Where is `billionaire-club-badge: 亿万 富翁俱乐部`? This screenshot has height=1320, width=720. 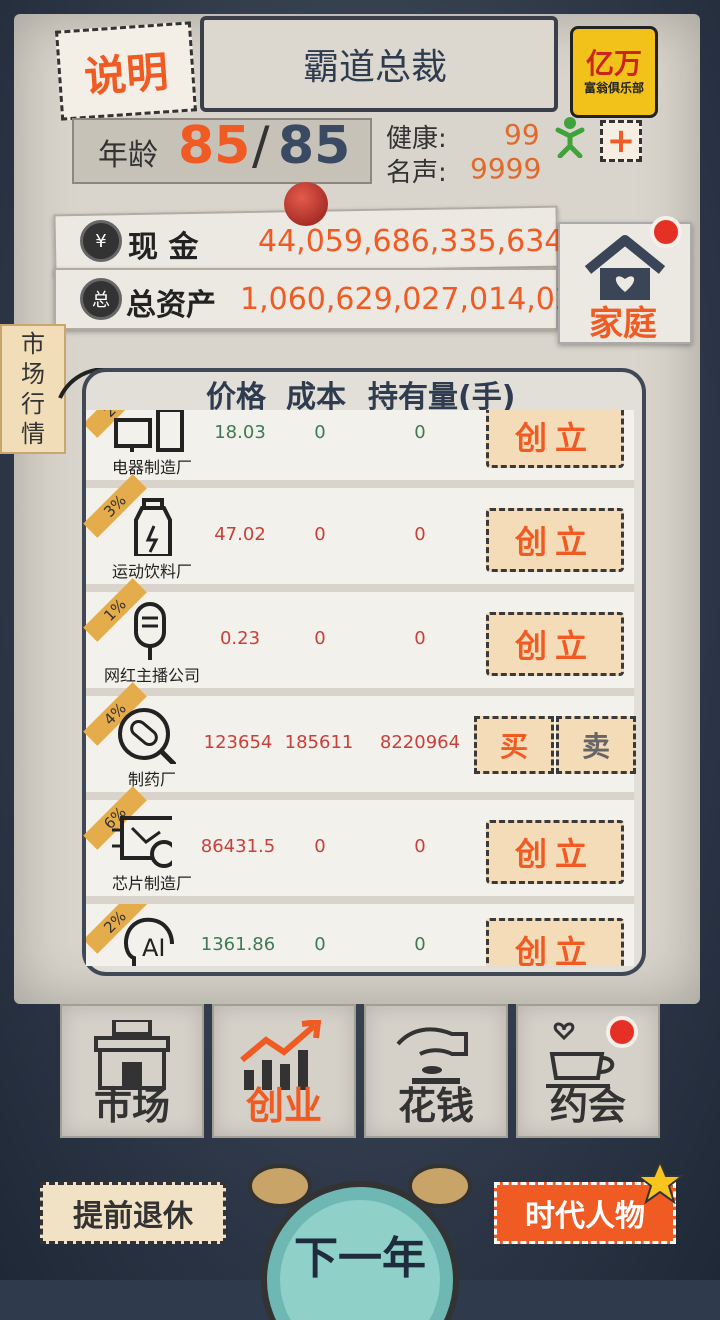 billionaire-club-badge: 亿万 富翁俱乐部 is located at coordinates (614, 72).